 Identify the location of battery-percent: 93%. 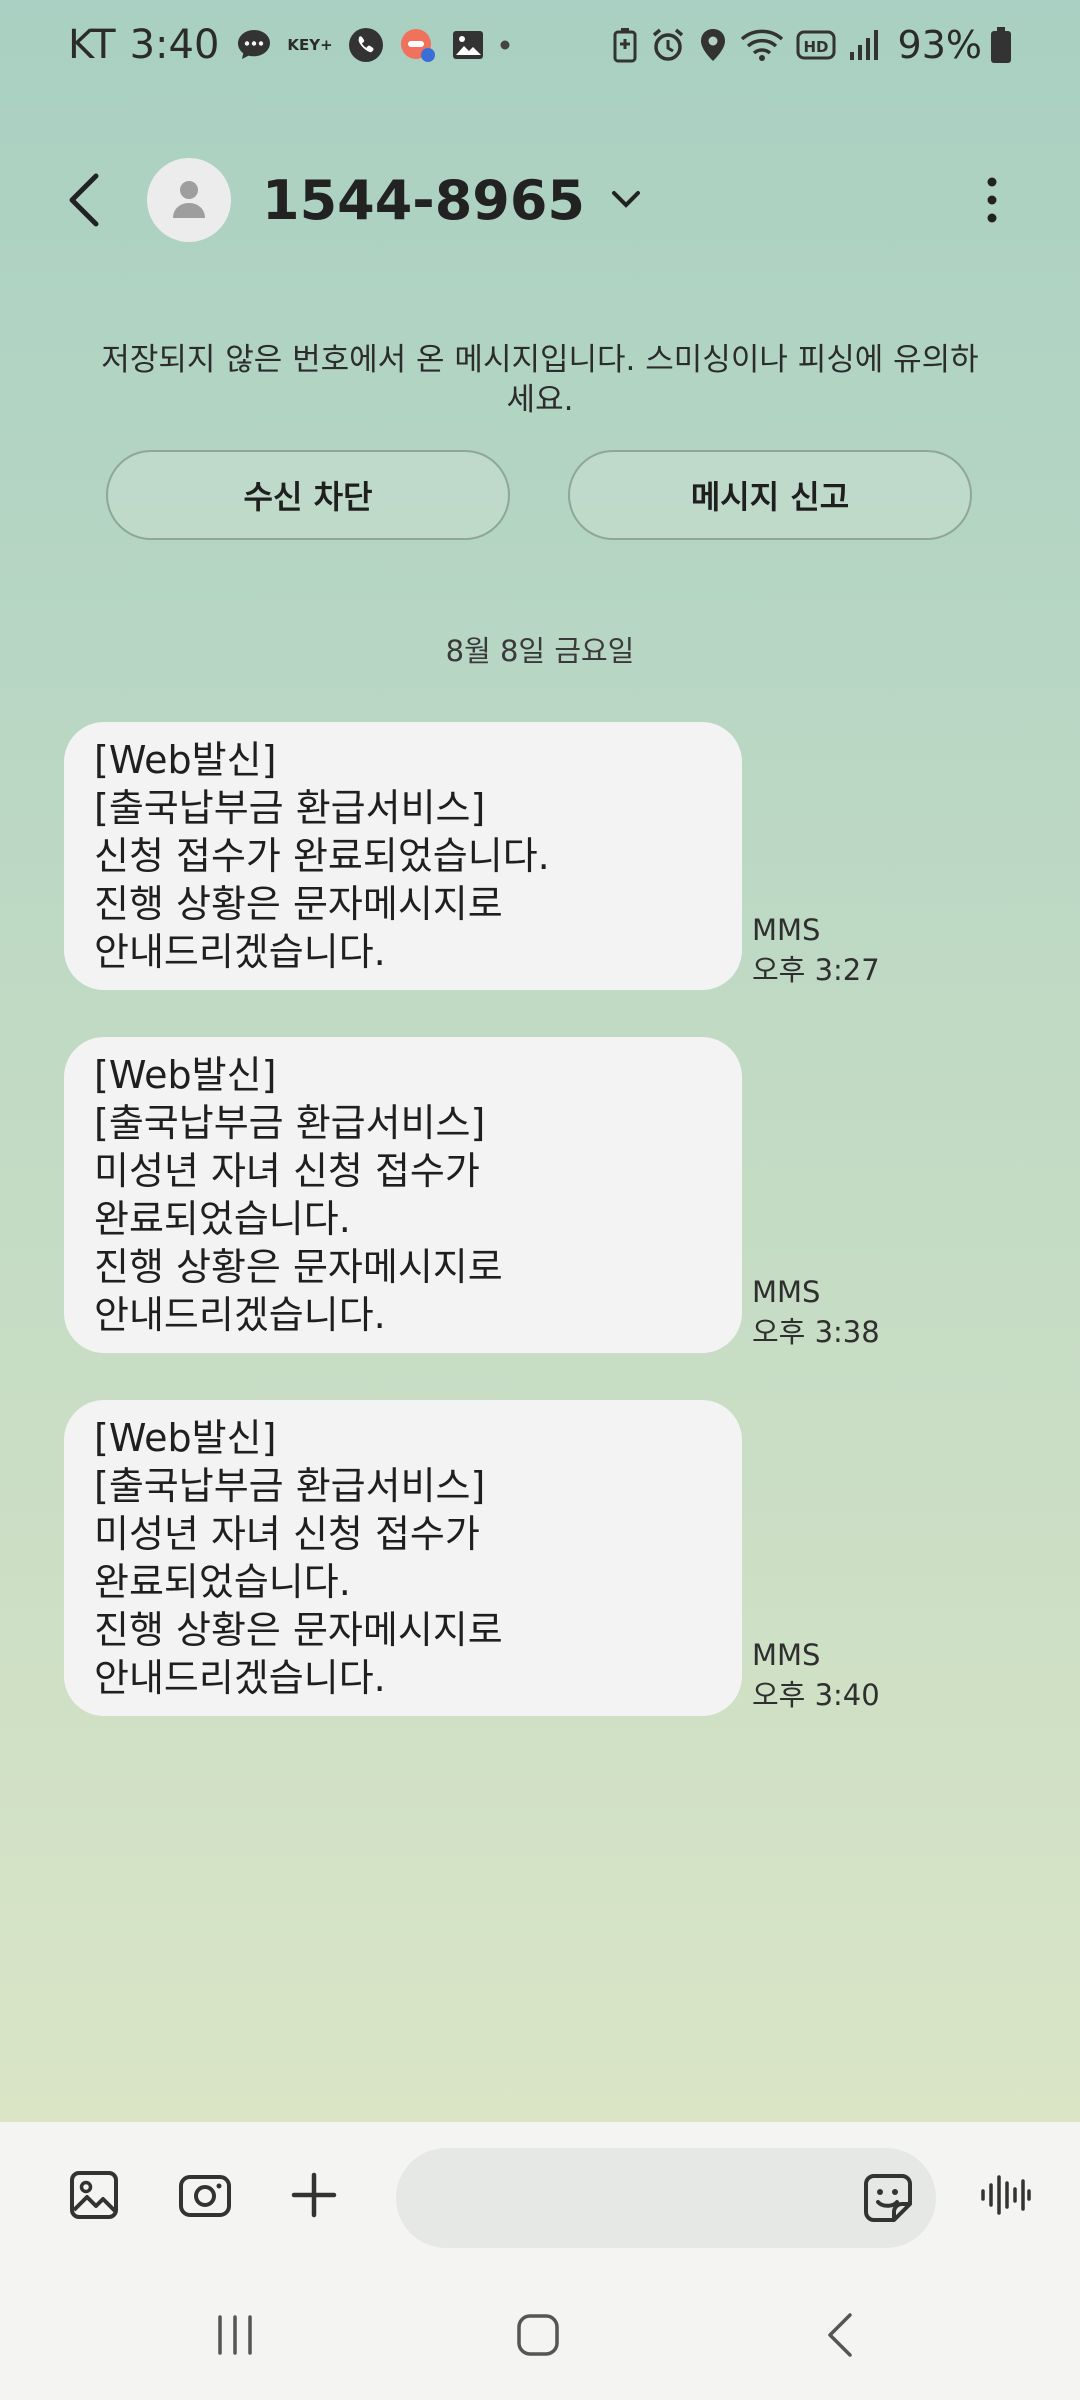
(939, 45).